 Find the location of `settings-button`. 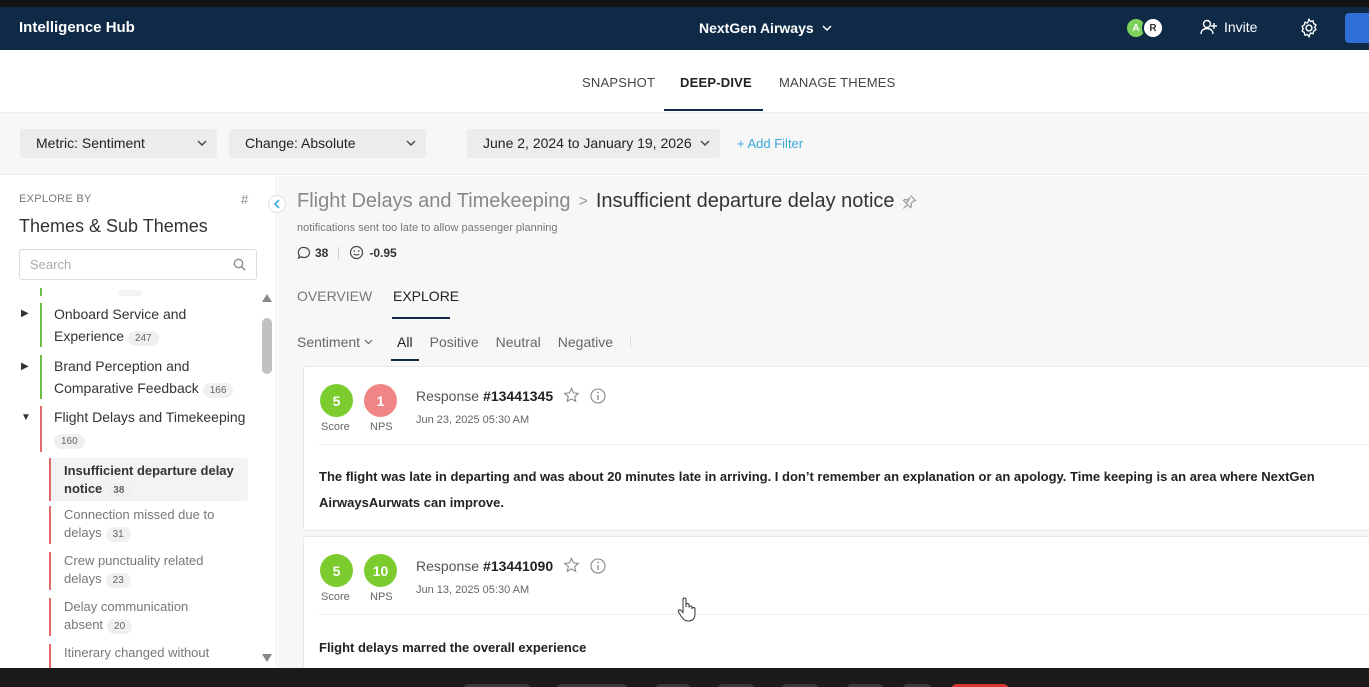

settings-button is located at coordinates (1309, 30).